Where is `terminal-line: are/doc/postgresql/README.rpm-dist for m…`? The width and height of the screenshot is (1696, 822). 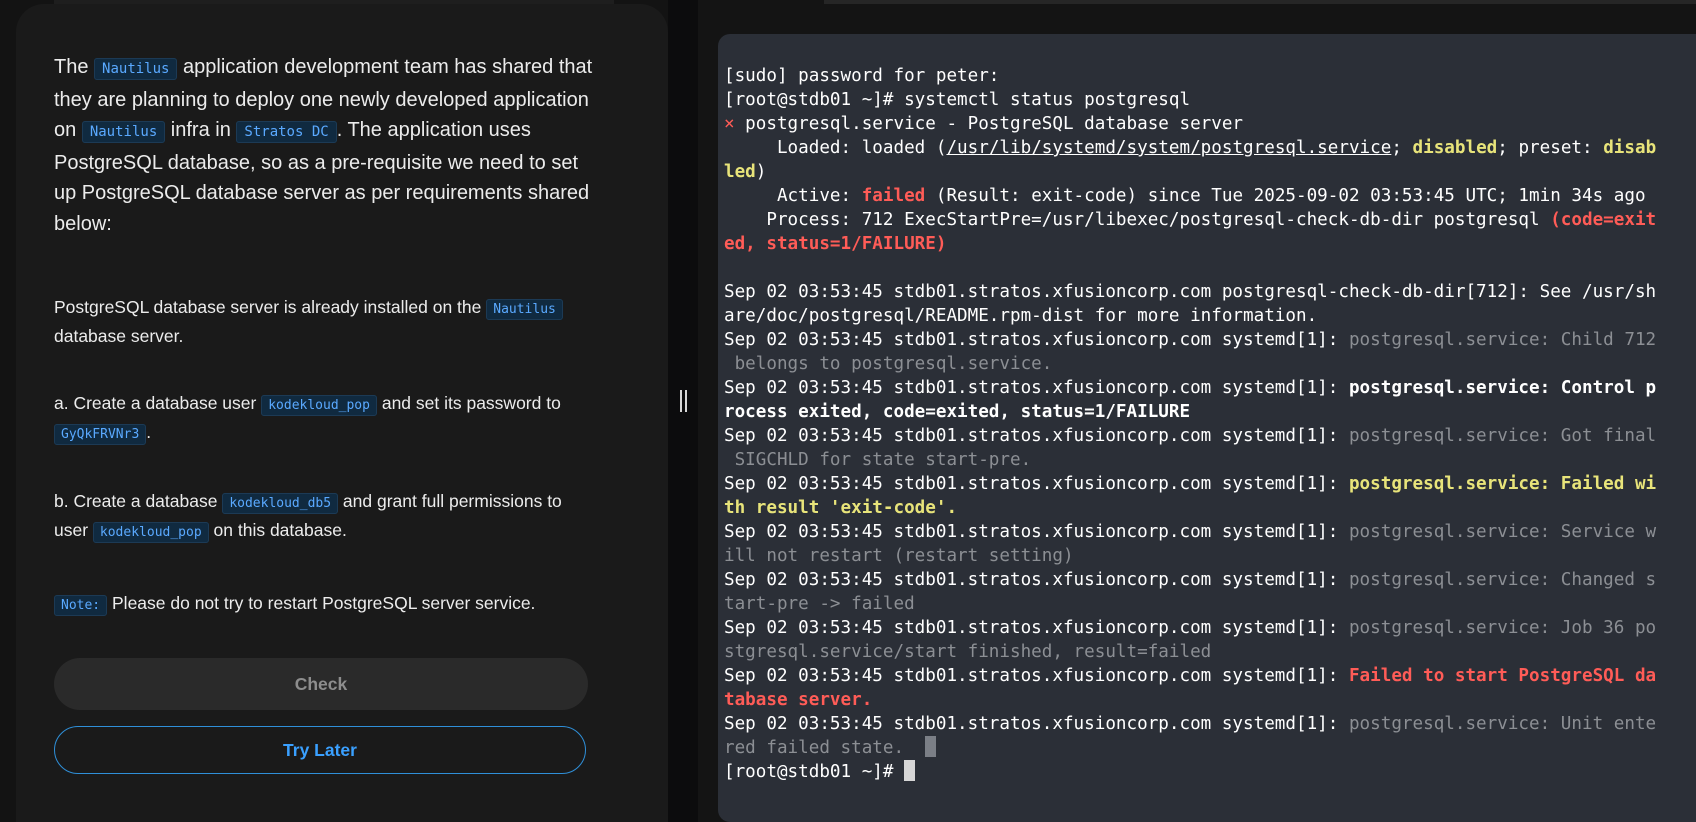 terminal-line: are/doc/postgresql/README.rpm-dist for m… is located at coordinates (1021, 316).